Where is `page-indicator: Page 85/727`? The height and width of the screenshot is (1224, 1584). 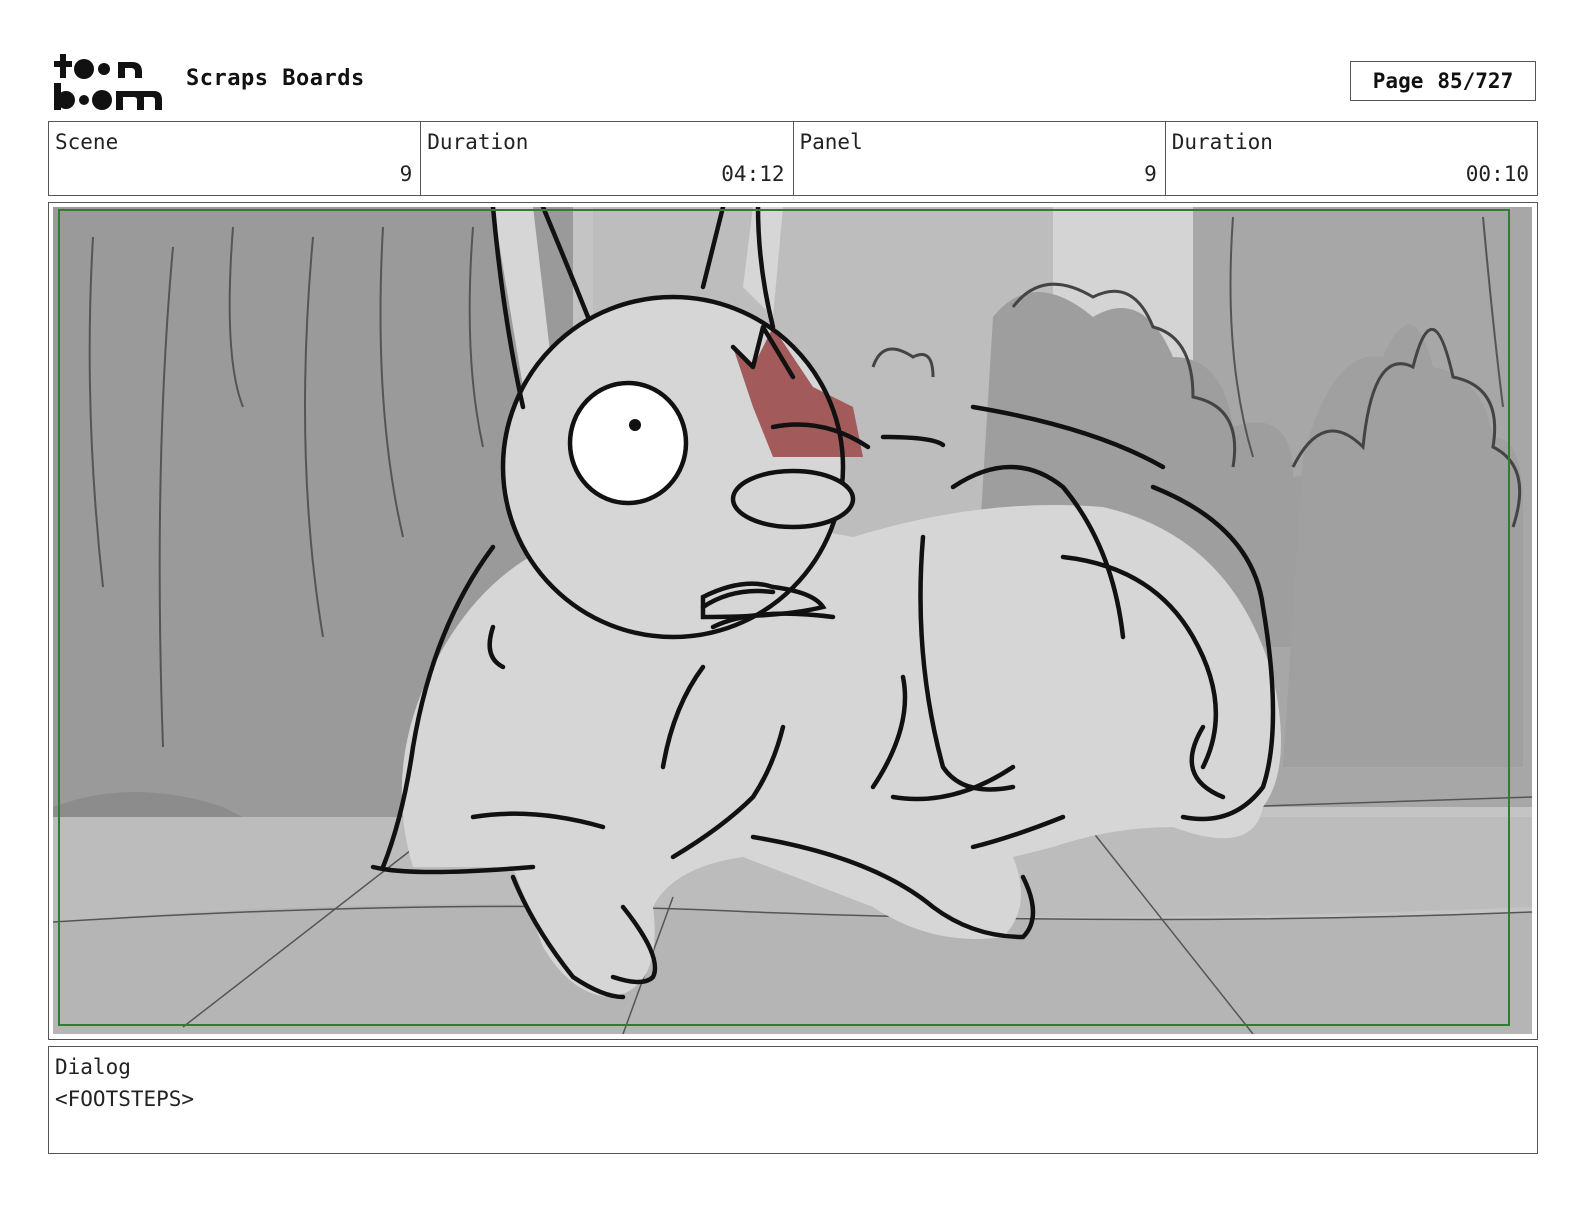
page-indicator: Page 85/727 is located at coordinates (1443, 81).